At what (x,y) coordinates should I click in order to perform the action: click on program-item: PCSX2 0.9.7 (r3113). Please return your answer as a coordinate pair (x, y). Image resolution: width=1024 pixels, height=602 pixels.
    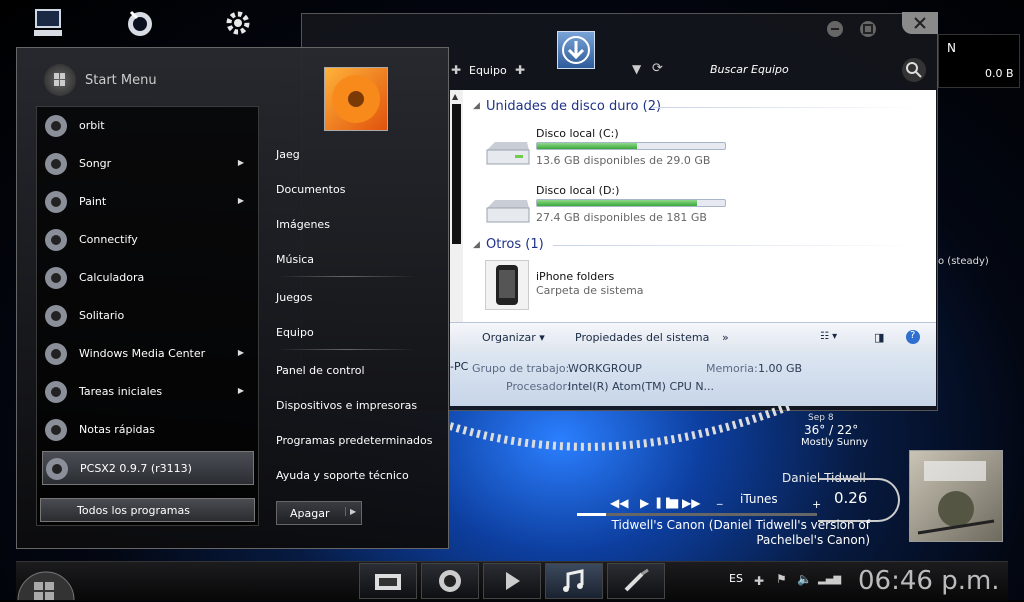
    Looking at the image, I should click on (148, 468).